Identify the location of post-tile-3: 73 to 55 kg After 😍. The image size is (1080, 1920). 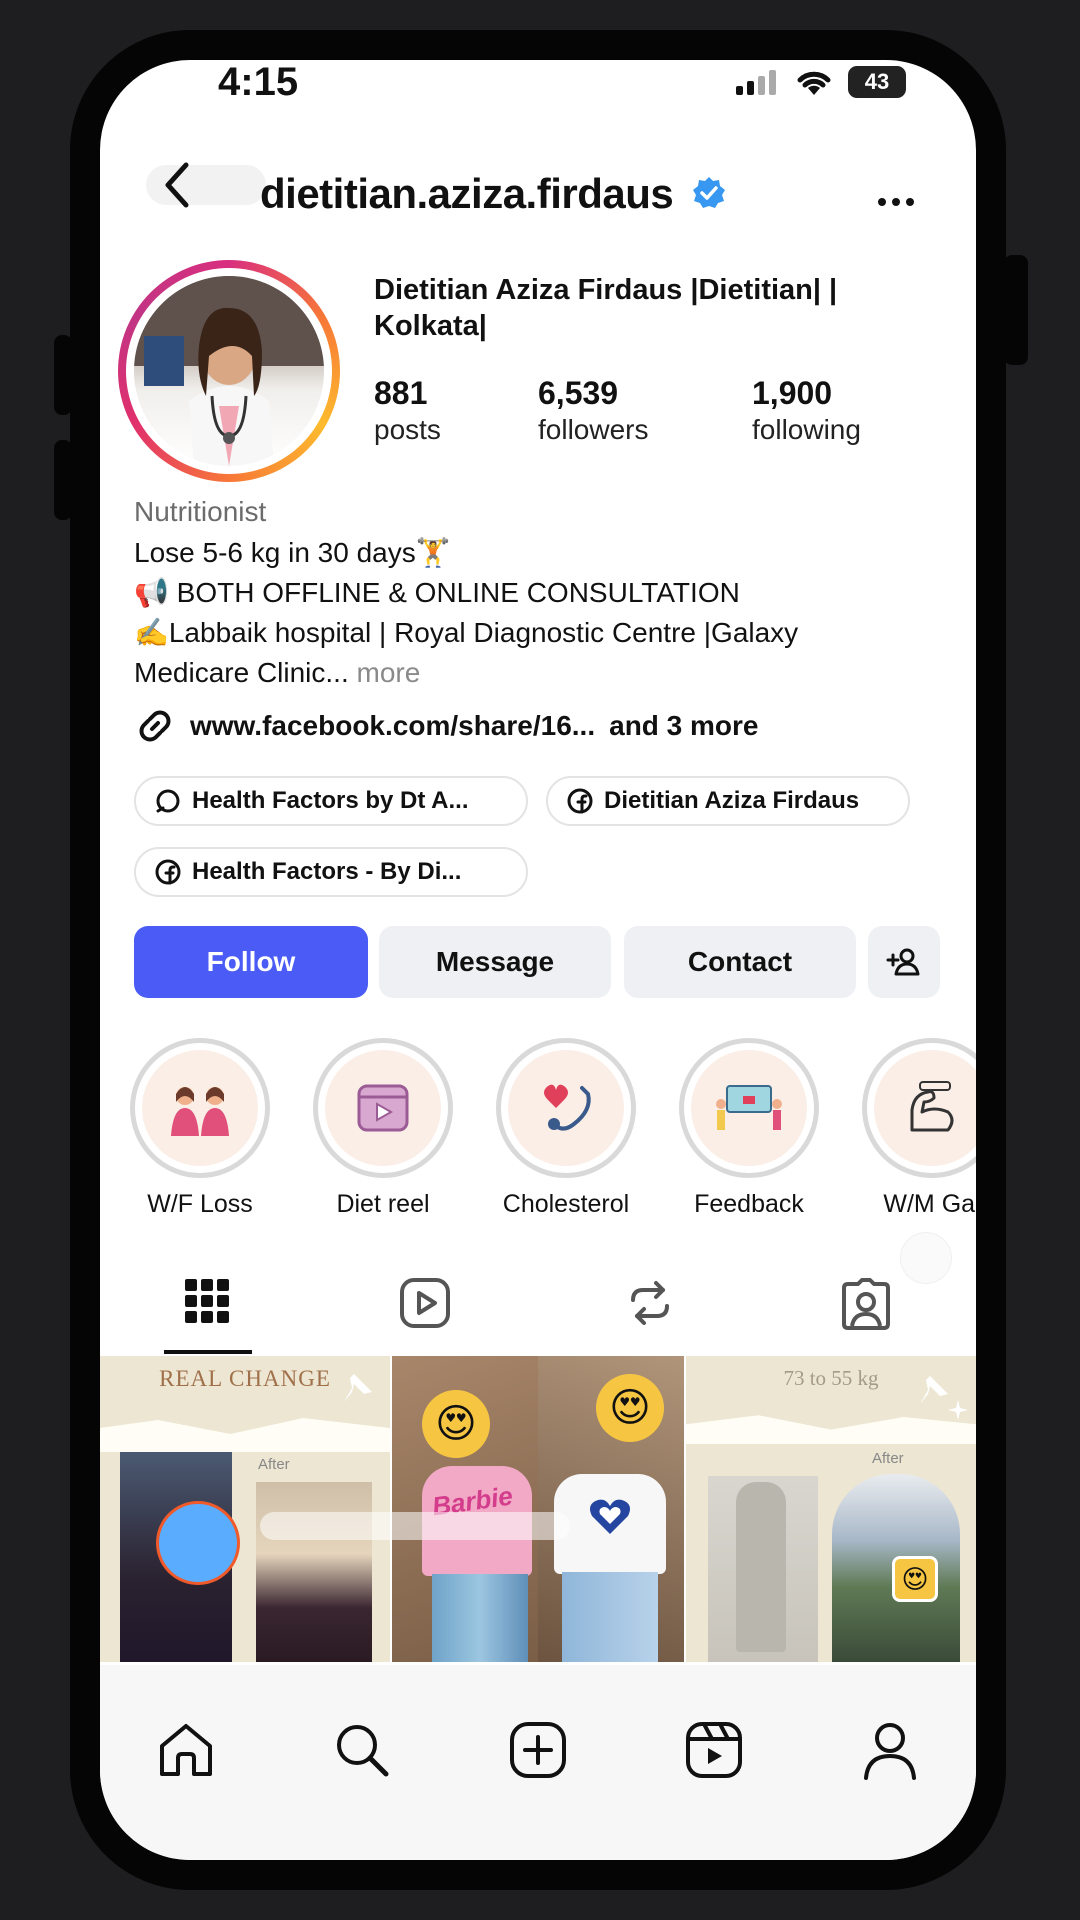
(831, 1509).